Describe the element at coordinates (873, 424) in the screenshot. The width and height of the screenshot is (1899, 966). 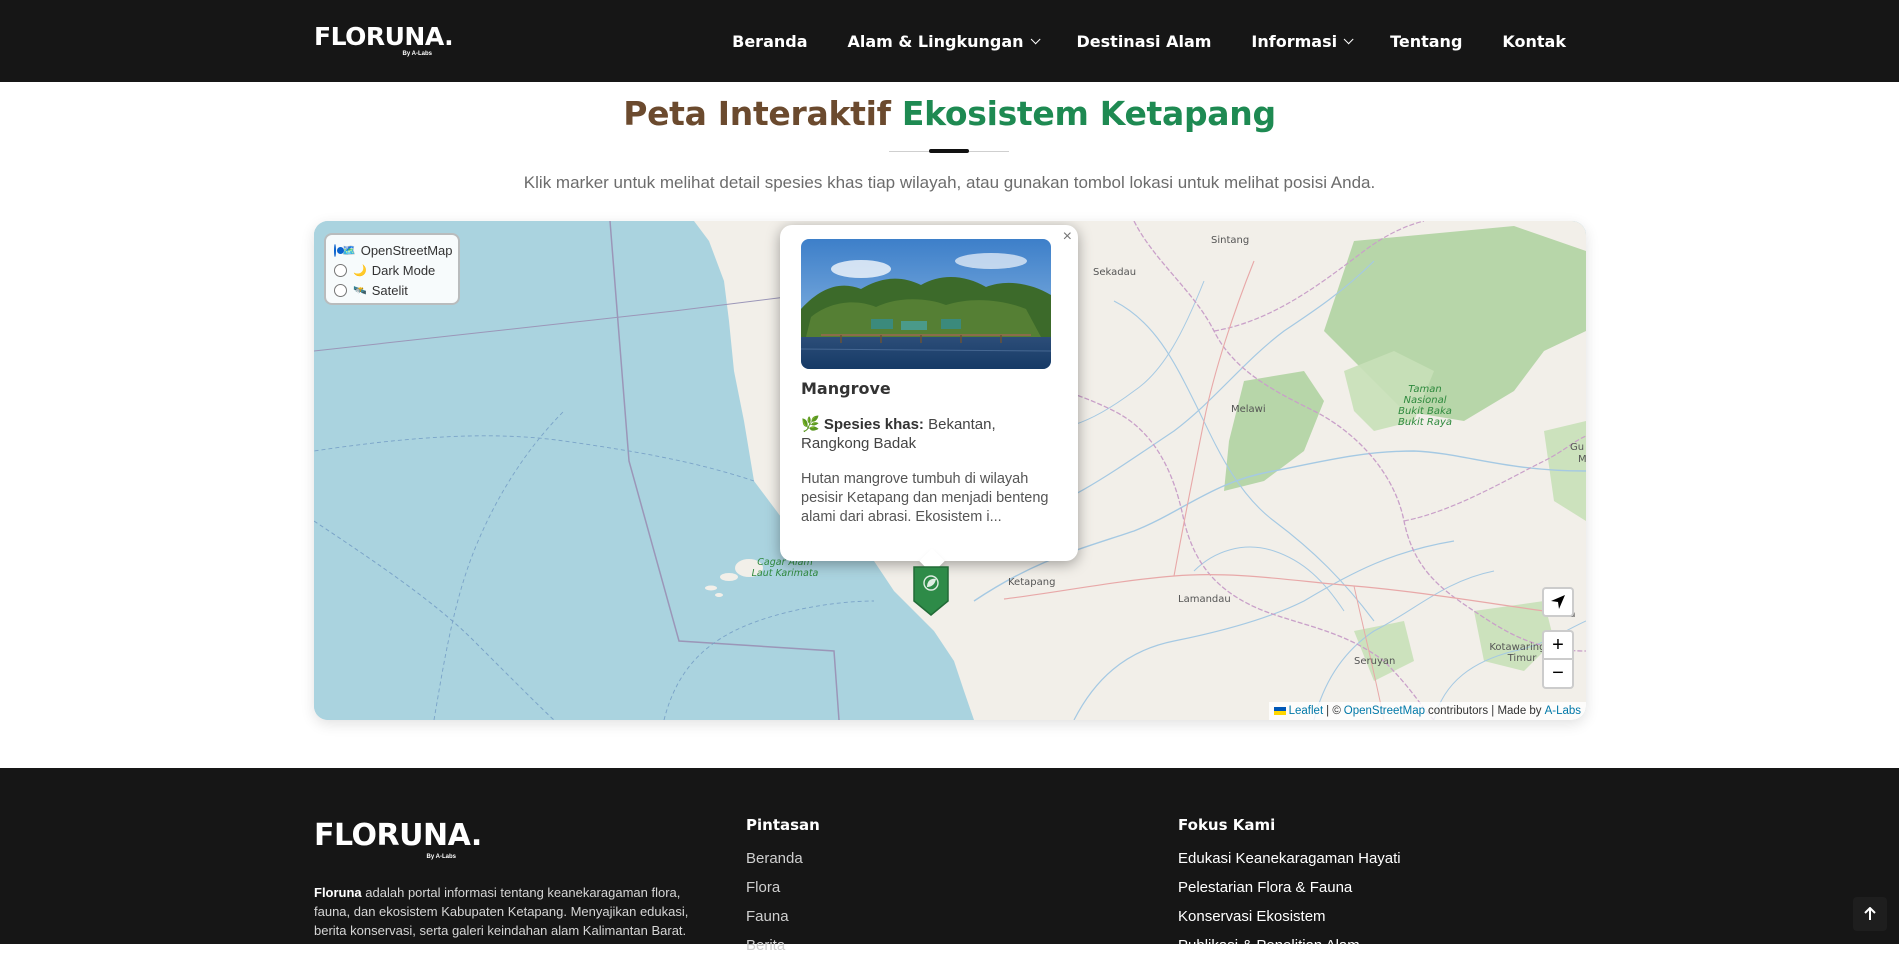
I see `species-label: Spesies khas:` at that location.